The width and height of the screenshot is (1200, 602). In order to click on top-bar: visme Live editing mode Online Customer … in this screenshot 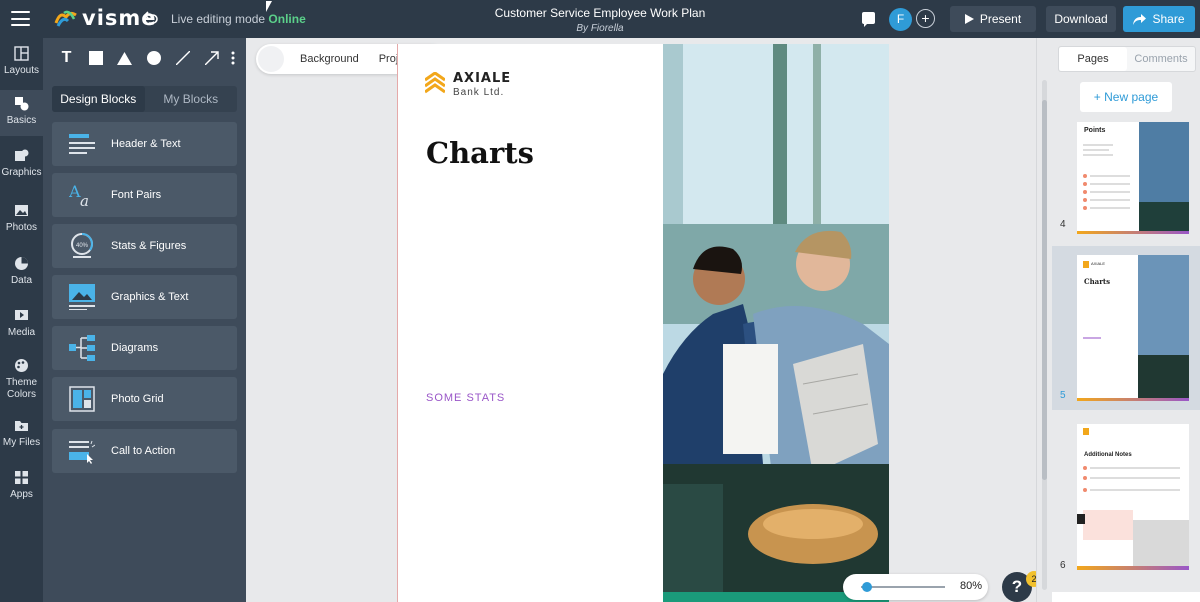, I will do `click(600, 19)`.